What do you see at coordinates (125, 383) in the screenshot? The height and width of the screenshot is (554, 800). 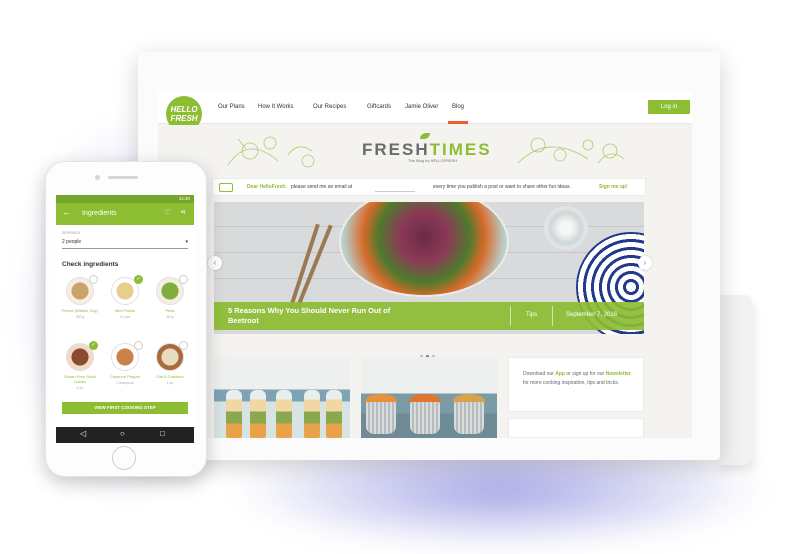 I see `ingredient-qty: 1 teaspoon` at bounding box center [125, 383].